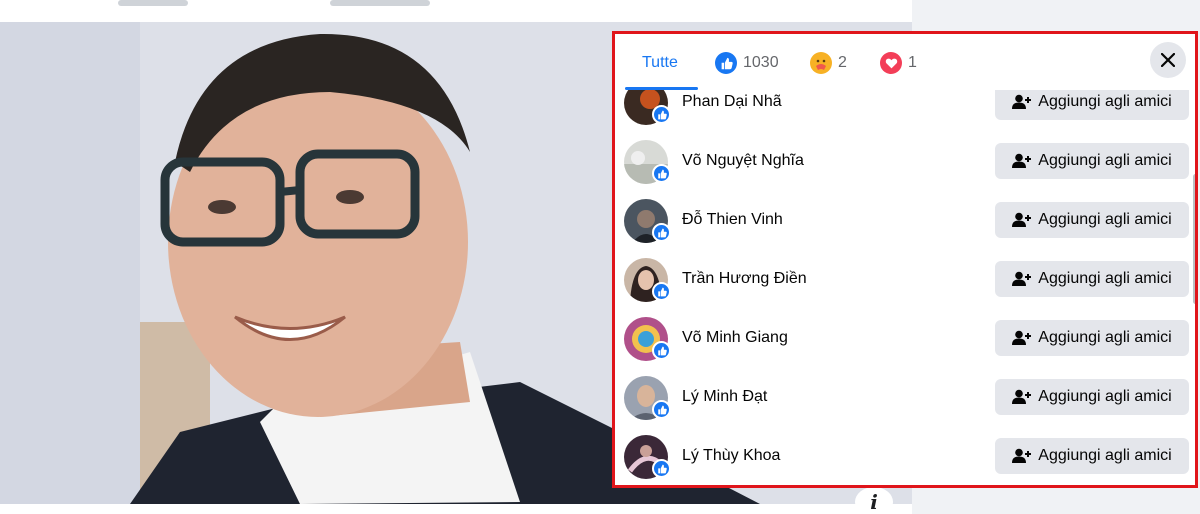 The image size is (1200, 514). Describe the element at coordinates (724, 397) in the screenshot. I see `person-name: Lý Minh Đạt` at that location.